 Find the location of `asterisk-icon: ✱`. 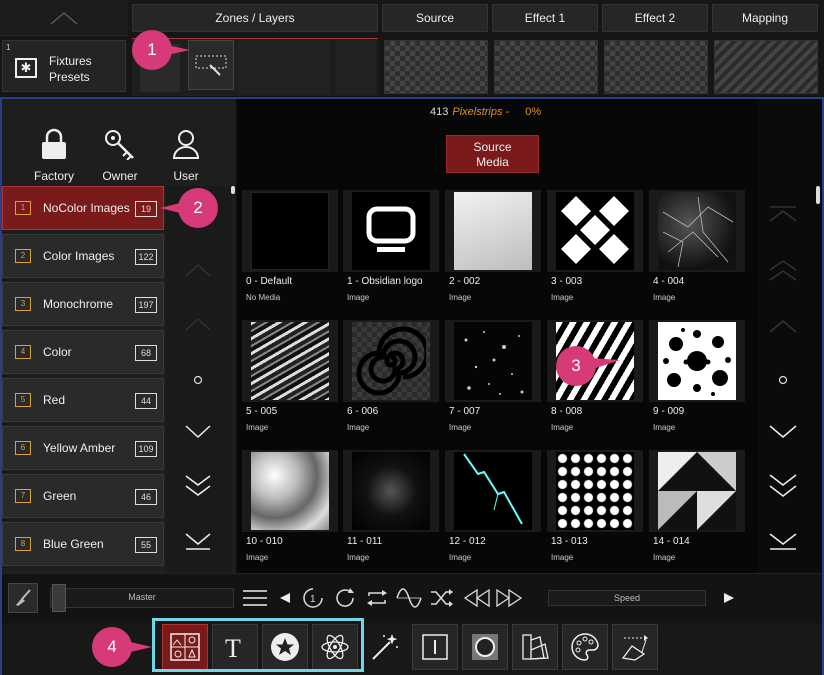

asterisk-icon: ✱ is located at coordinates (26, 68).